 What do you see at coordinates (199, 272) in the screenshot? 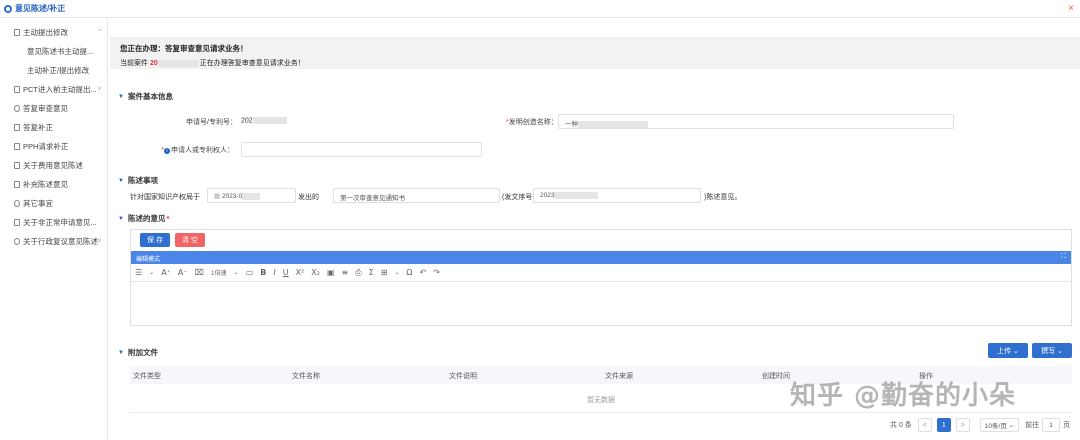
I see `format-paint-icon: ⌧` at bounding box center [199, 272].